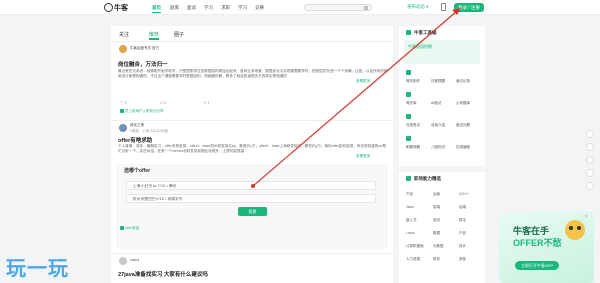  Describe the element at coordinates (37, 269) in the screenshot. I see `watermark-text: 玩一玩` at that location.